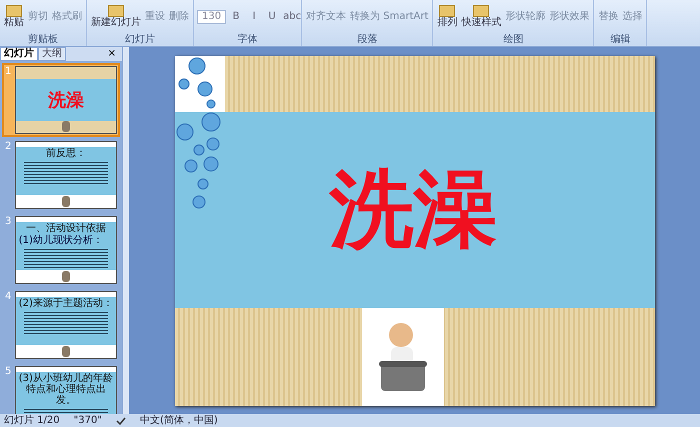  Describe the element at coordinates (272, 17) in the screenshot. I see `format-button: U` at that location.